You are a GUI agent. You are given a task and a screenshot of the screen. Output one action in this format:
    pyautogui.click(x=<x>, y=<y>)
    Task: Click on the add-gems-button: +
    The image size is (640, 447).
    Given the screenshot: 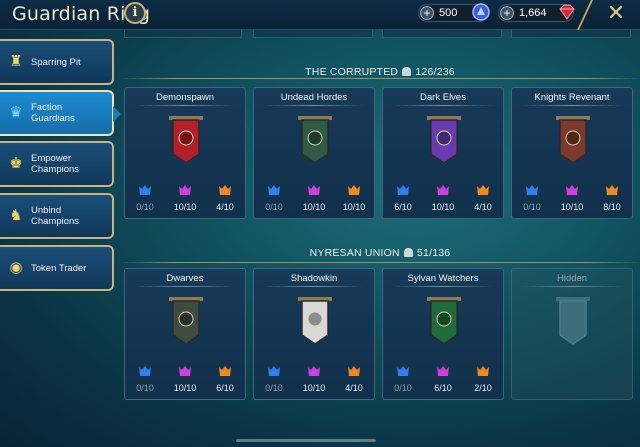 What is the action you would take?
    pyautogui.click(x=507, y=13)
    